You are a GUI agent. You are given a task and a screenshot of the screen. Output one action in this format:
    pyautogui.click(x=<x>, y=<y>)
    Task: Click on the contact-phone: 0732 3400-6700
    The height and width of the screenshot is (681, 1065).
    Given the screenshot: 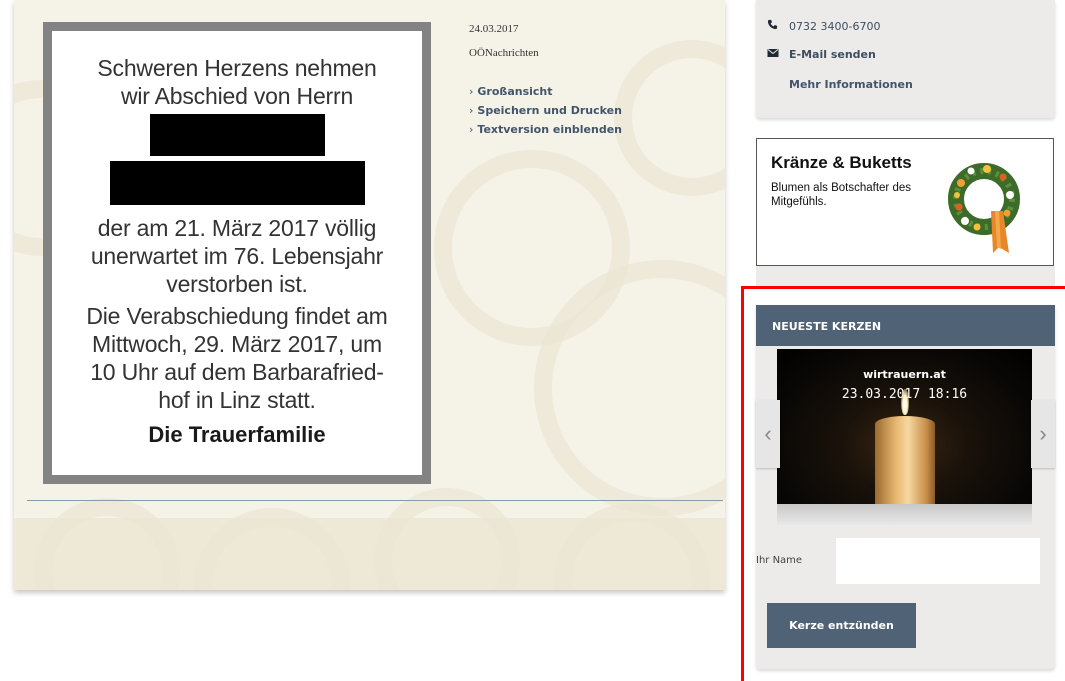 What is the action you would take?
    pyautogui.click(x=823, y=26)
    